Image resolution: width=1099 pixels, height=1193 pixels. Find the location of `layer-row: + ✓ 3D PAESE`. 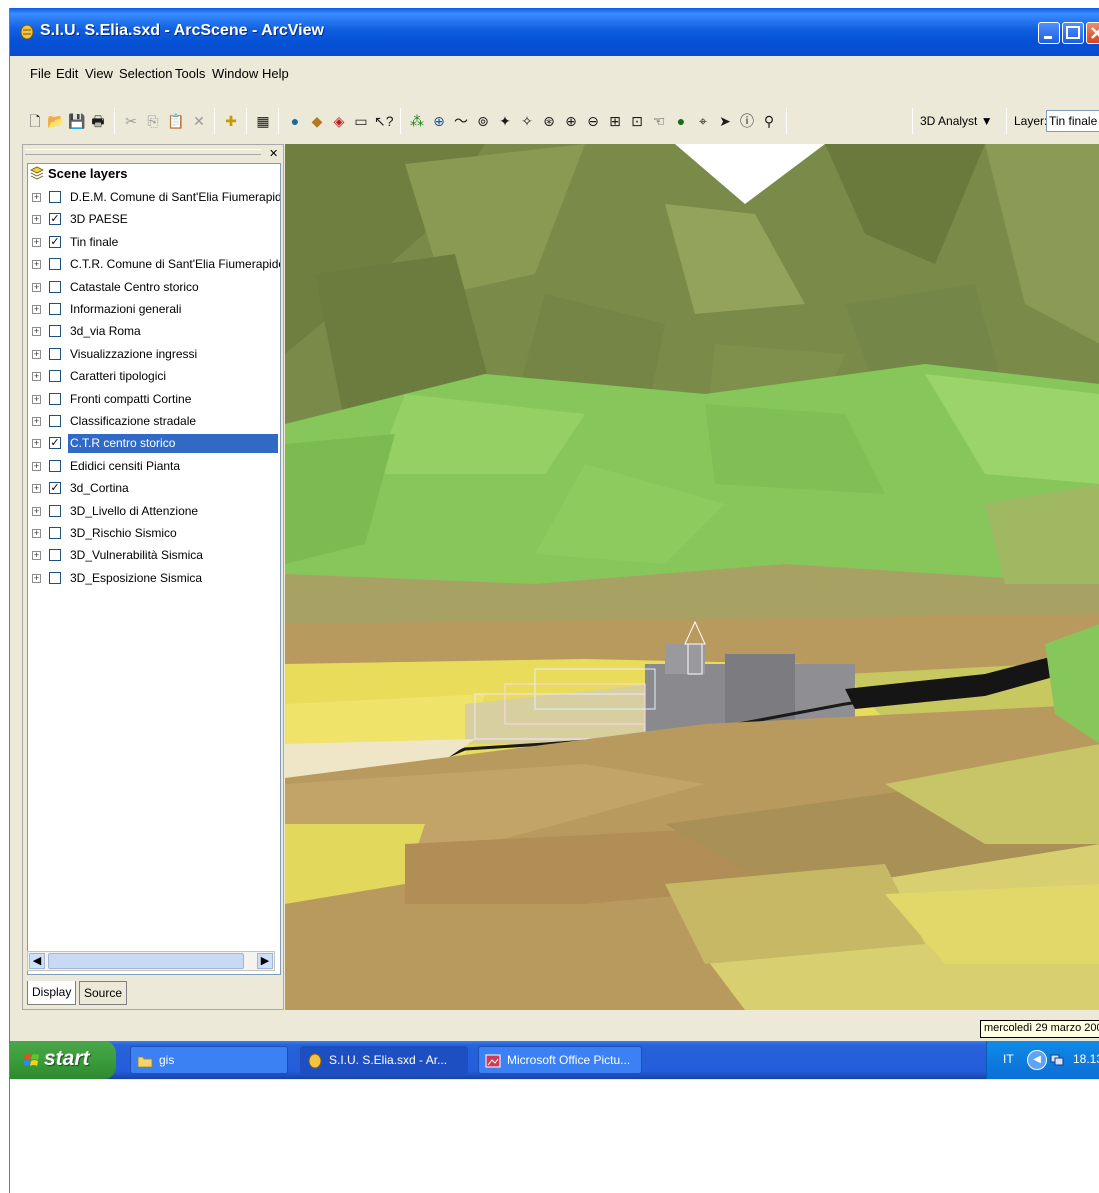

layer-row: + ✓ 3D PAESE is located at coordinates (154, 221).